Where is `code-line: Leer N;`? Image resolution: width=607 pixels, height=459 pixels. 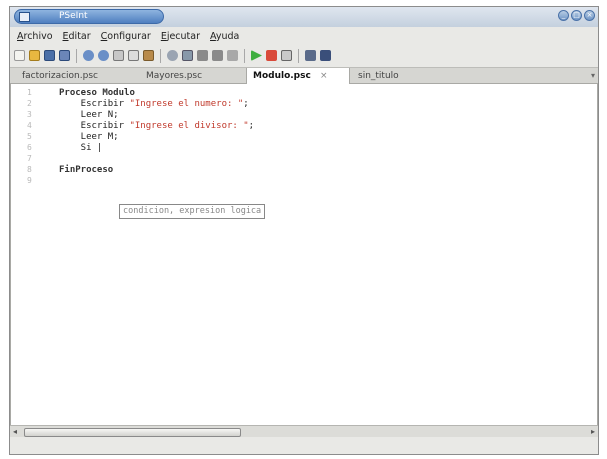
code-line: Leer N; is located at coordinates (89, 115).